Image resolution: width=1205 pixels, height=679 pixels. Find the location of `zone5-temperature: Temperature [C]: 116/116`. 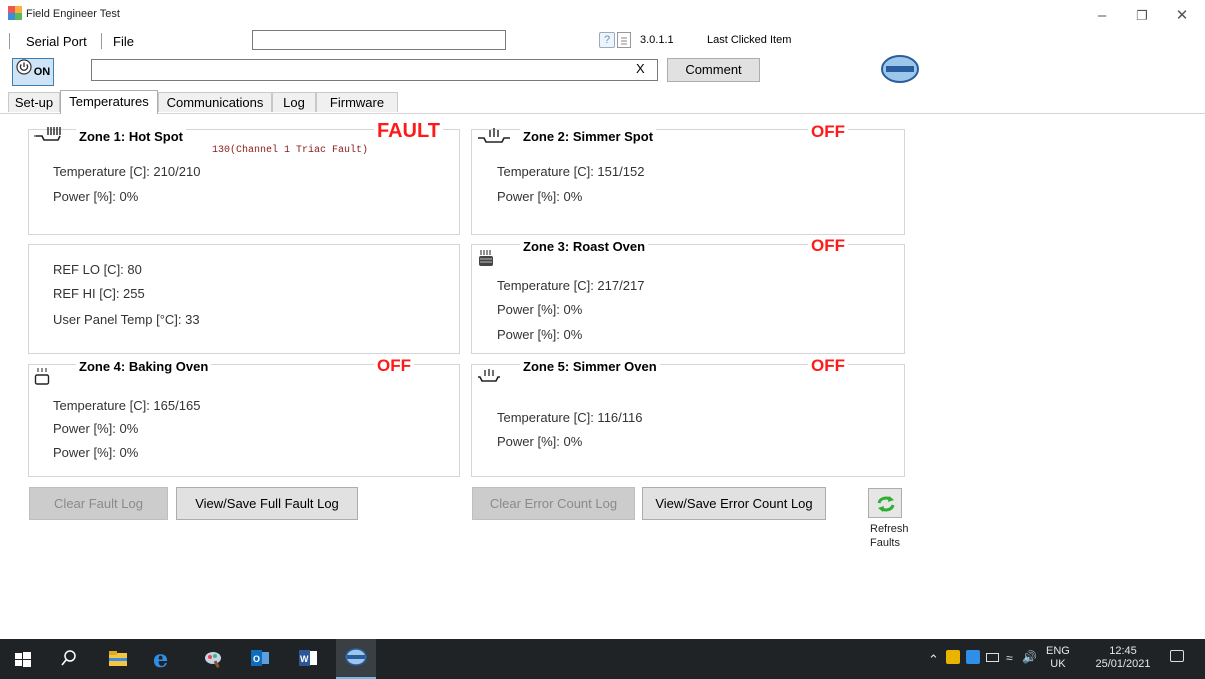

zone5-temperature: Temperature [C]: 116/116 is located at coordinates (570, 417).